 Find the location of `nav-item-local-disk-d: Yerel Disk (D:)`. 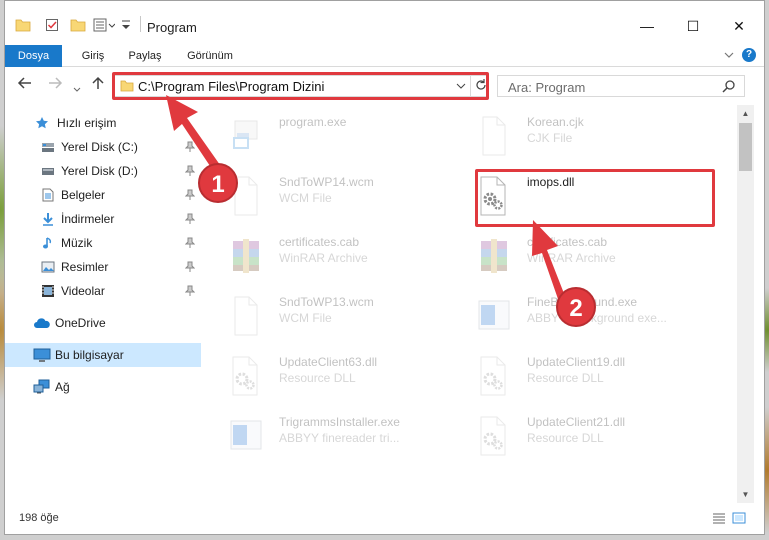

nav-item-local-disk-d: Yerel Disk (D:) is located at coordinates (103, 171).